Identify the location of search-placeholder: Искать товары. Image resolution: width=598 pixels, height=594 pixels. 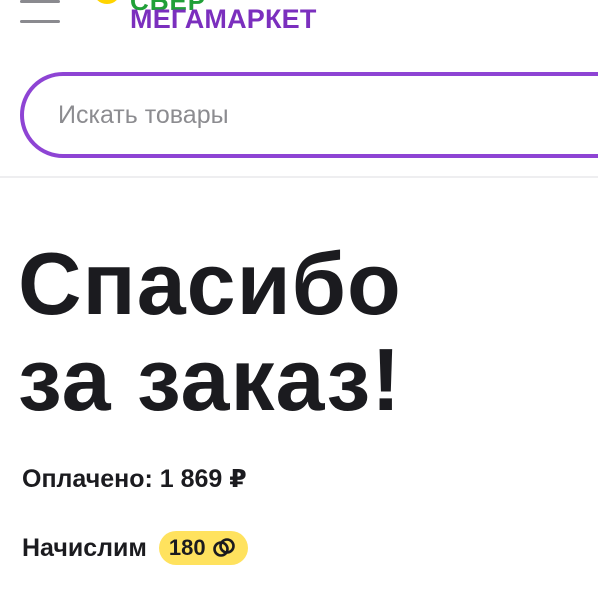
(143, 115).